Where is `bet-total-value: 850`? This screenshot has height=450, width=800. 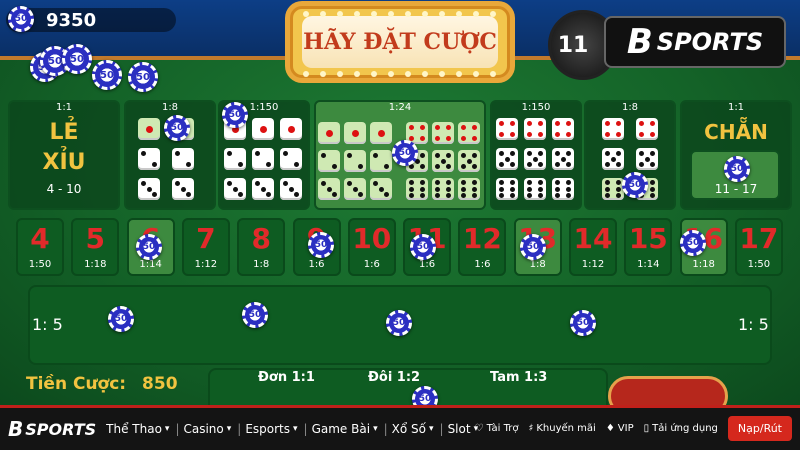 bet-total-value: 850 is located at coordinates (160, 384).